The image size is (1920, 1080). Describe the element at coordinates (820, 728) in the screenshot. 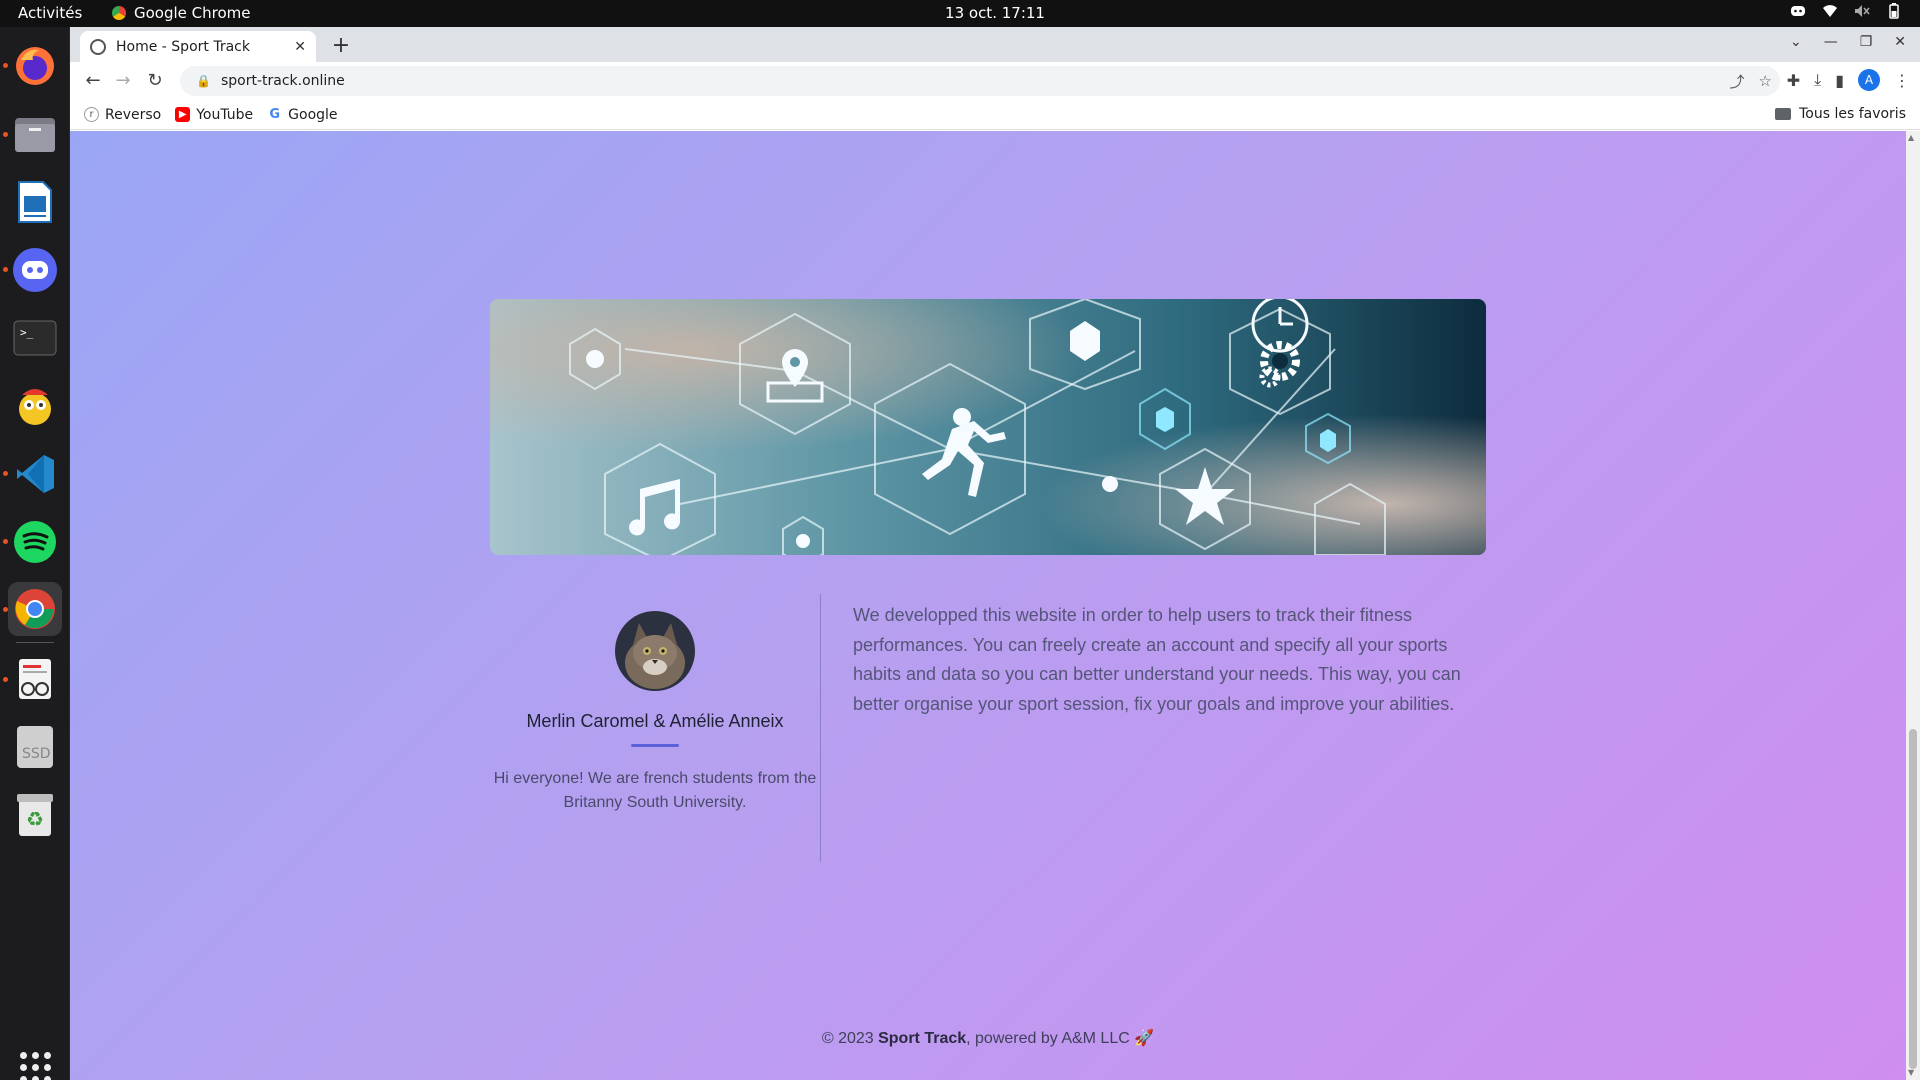

I see `vertical-divider` at that location.